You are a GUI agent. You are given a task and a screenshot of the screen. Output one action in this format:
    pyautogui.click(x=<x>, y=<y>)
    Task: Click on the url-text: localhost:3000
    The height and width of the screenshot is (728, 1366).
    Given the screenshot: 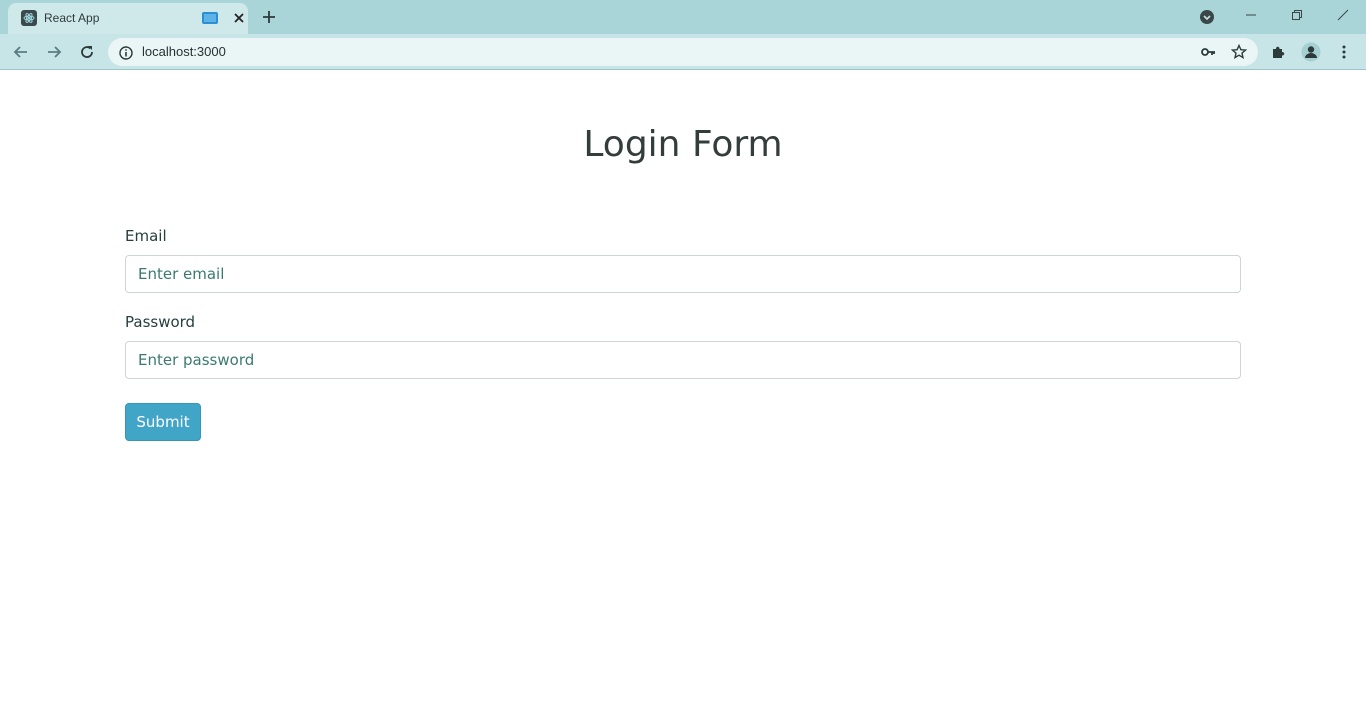 What is the action you would take?
    pyautogui.click(x=184, y=52)
    